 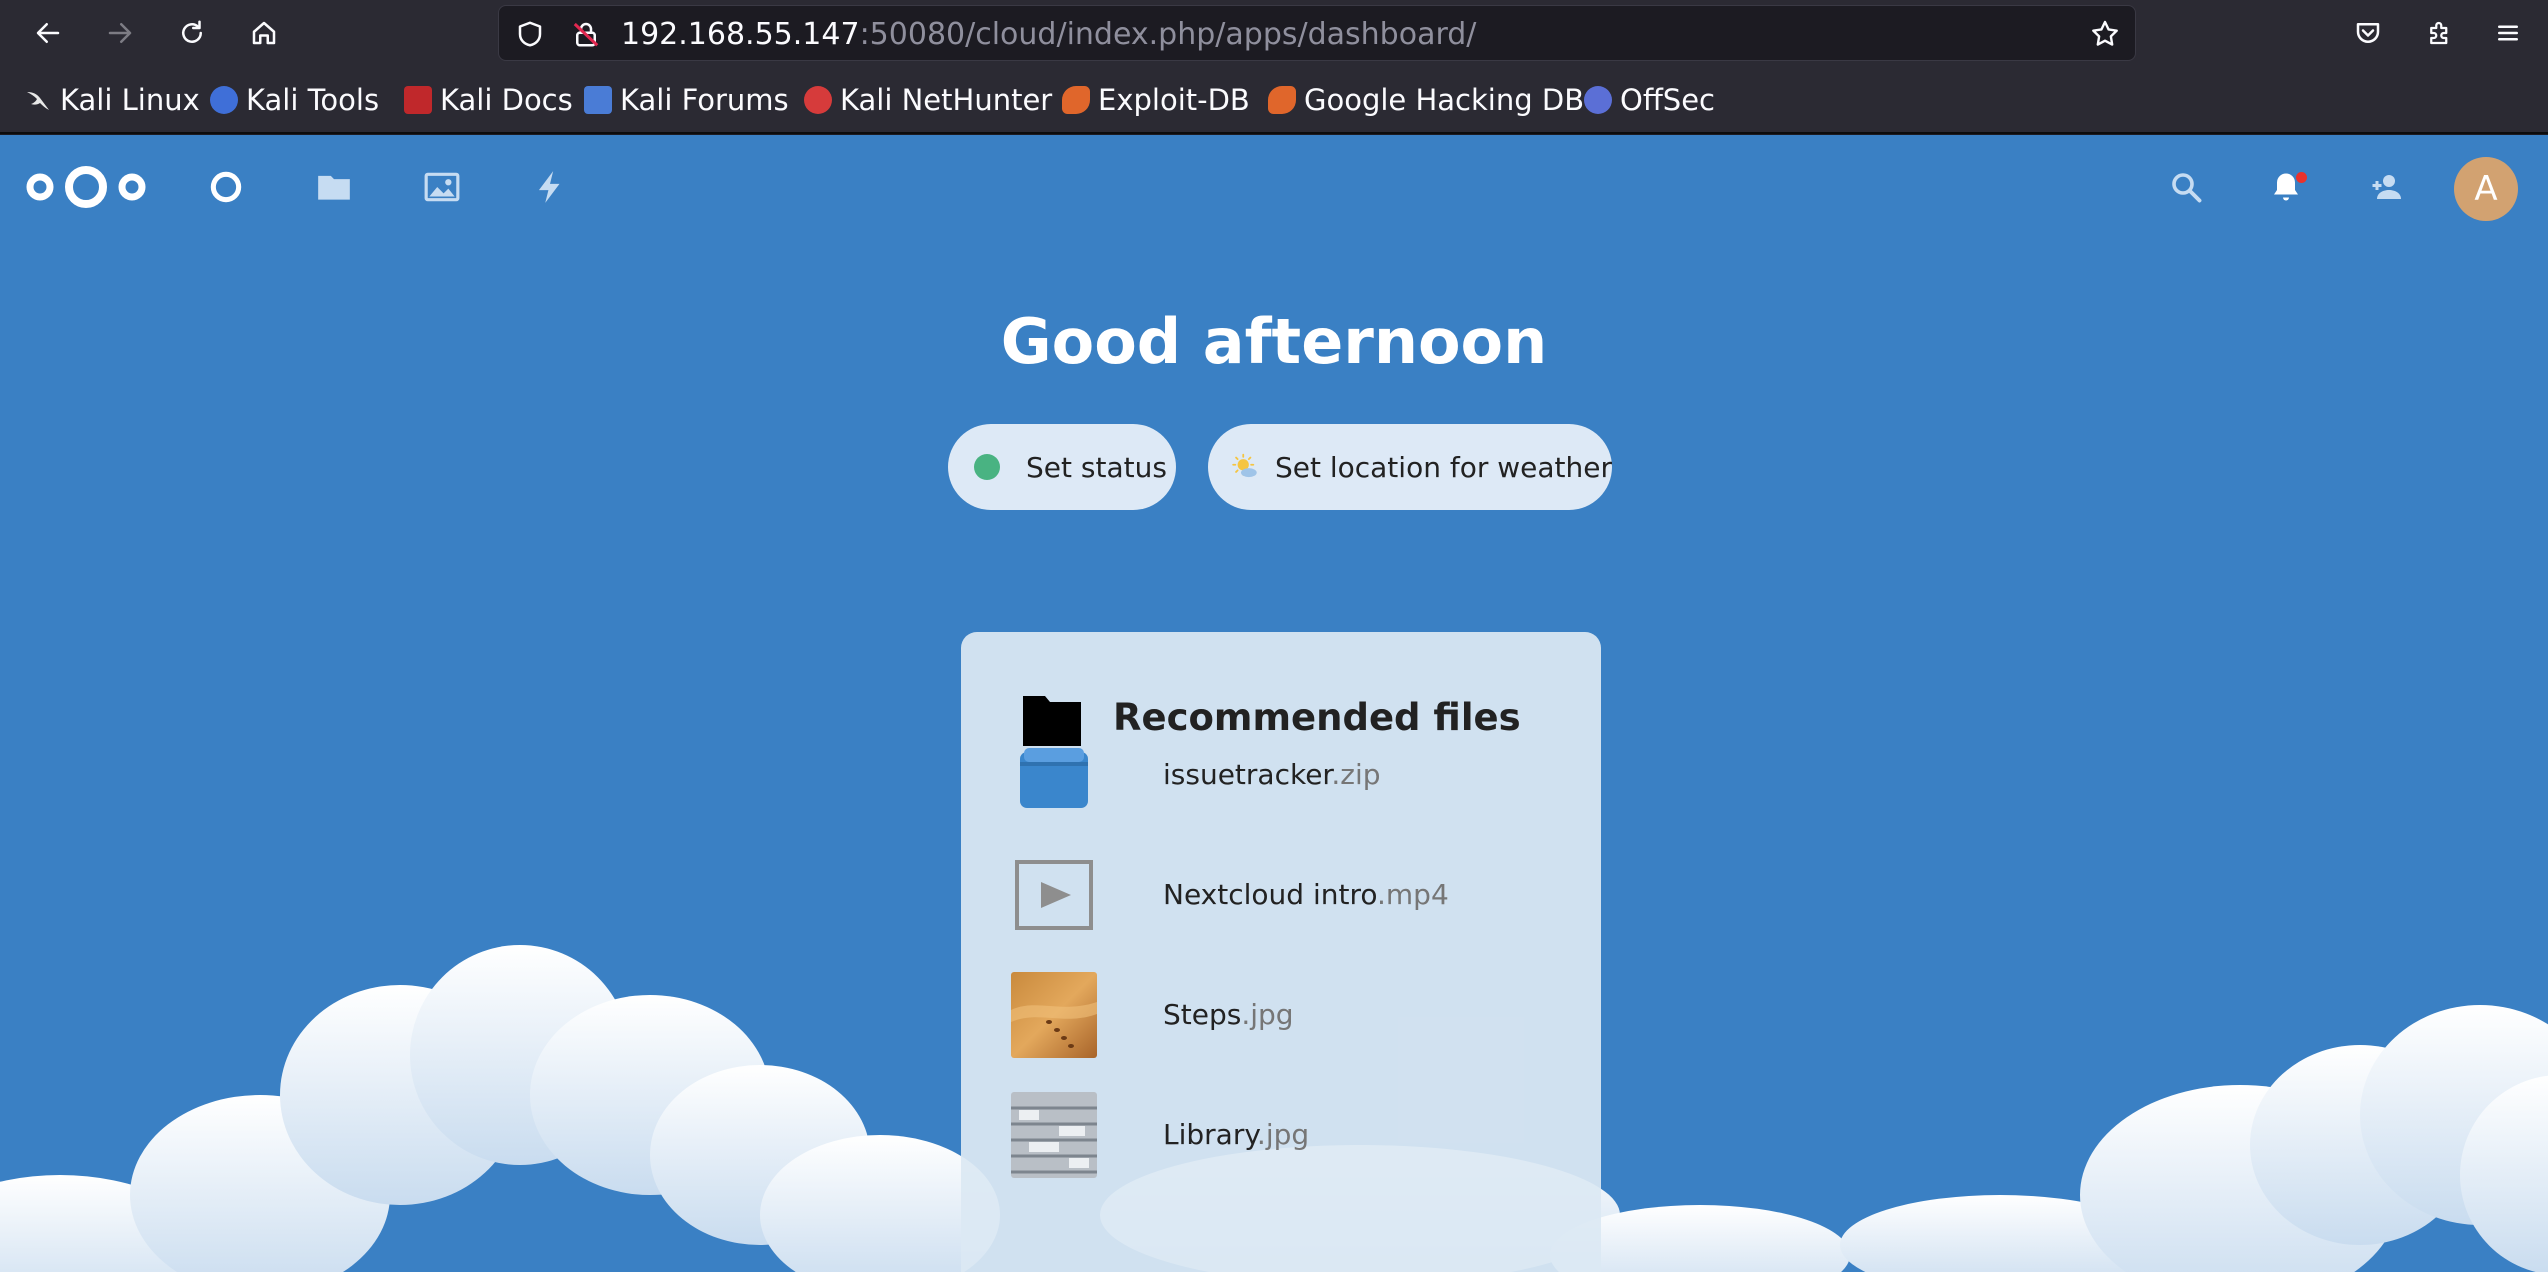 I want to click on menu-button, so click(x=2508, y=33).